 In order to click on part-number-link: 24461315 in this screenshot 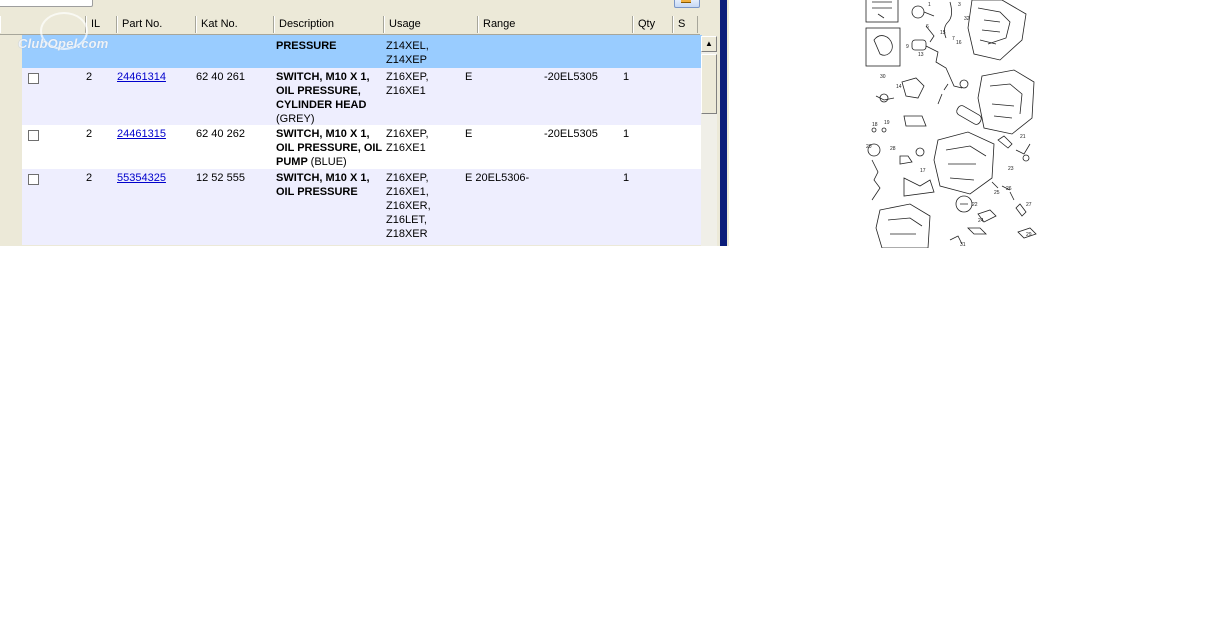, I will do `click(141, 134)`.